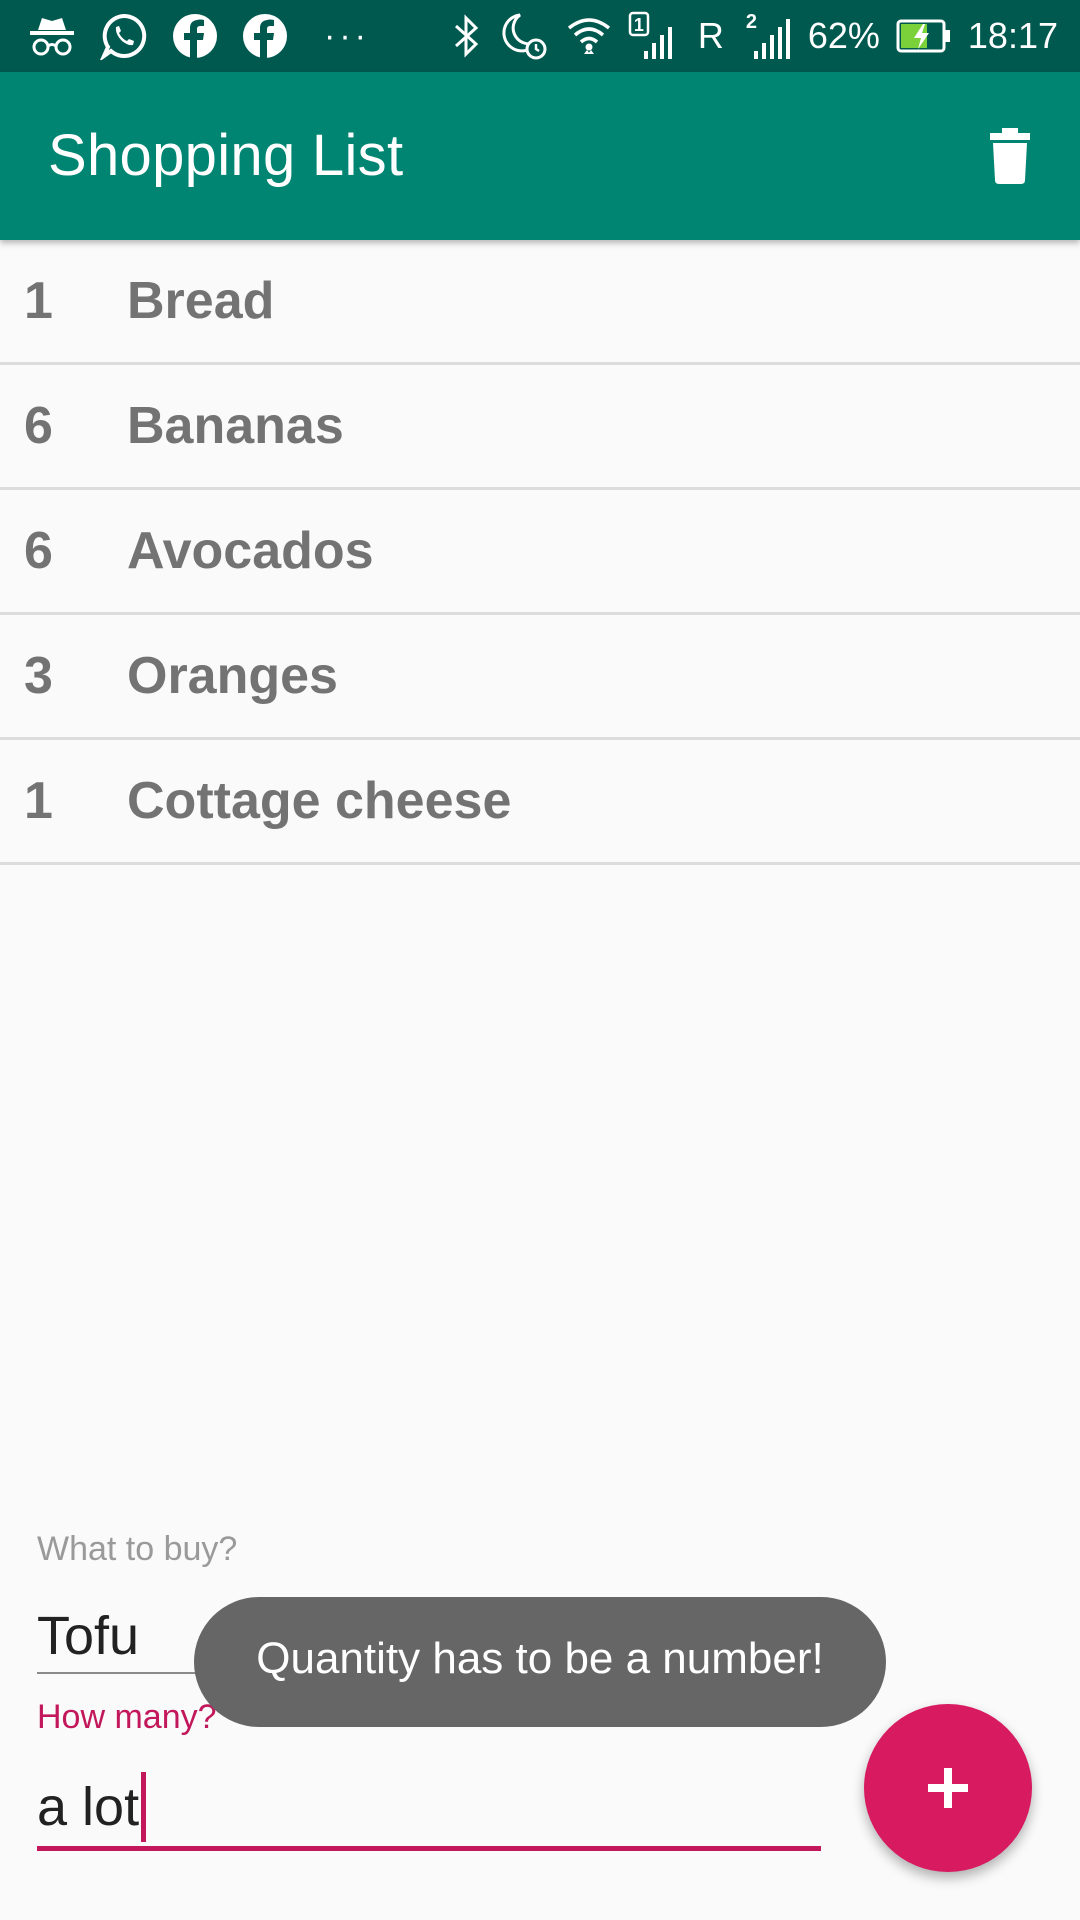 Image resolution: width=1080 pixels, height=1920 pixels. What do you see at coordinates (768, 36) in the screenshot?
I see `signal-sim2-icon: 2` at bounding box center [768, 36].